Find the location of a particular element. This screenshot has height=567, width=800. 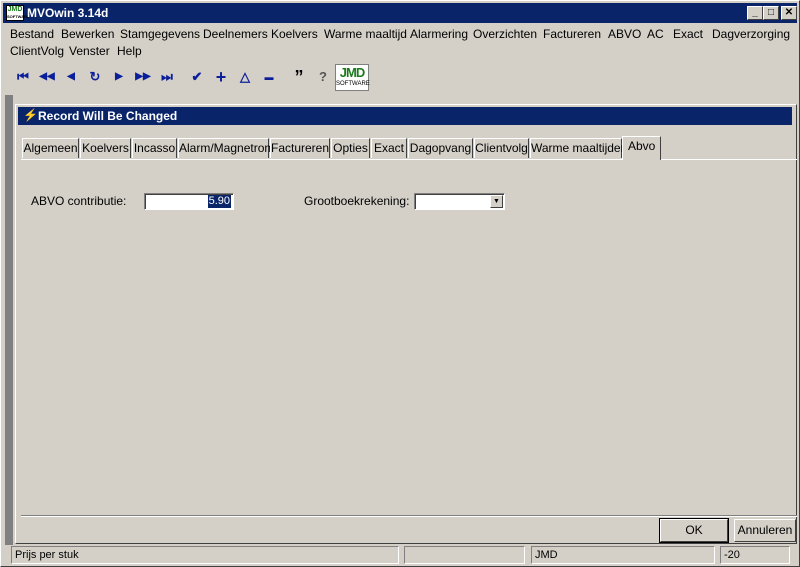

last-record-icon: ⏭ is located at coordinates (167, 77).